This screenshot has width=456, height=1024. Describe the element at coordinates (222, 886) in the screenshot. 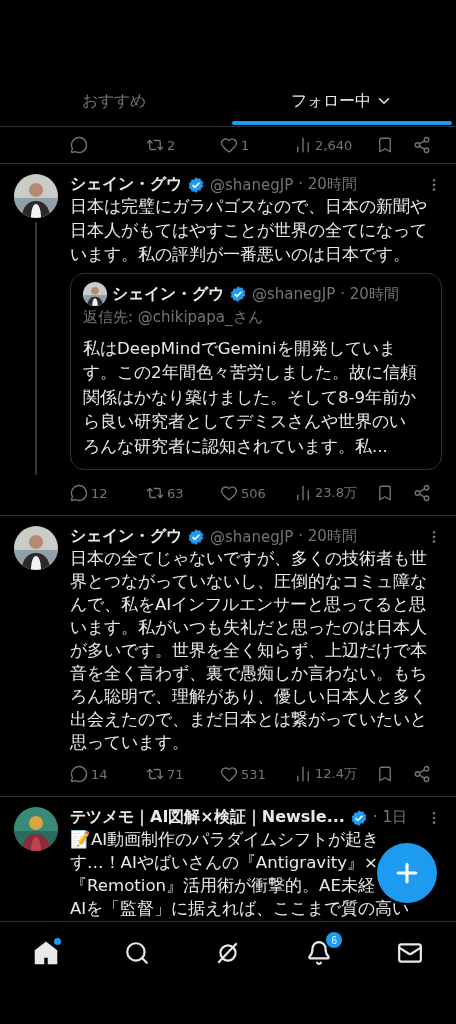

I see `post-text-line: 『Remotion』活用術が衝撃的。AE未経` at that location.